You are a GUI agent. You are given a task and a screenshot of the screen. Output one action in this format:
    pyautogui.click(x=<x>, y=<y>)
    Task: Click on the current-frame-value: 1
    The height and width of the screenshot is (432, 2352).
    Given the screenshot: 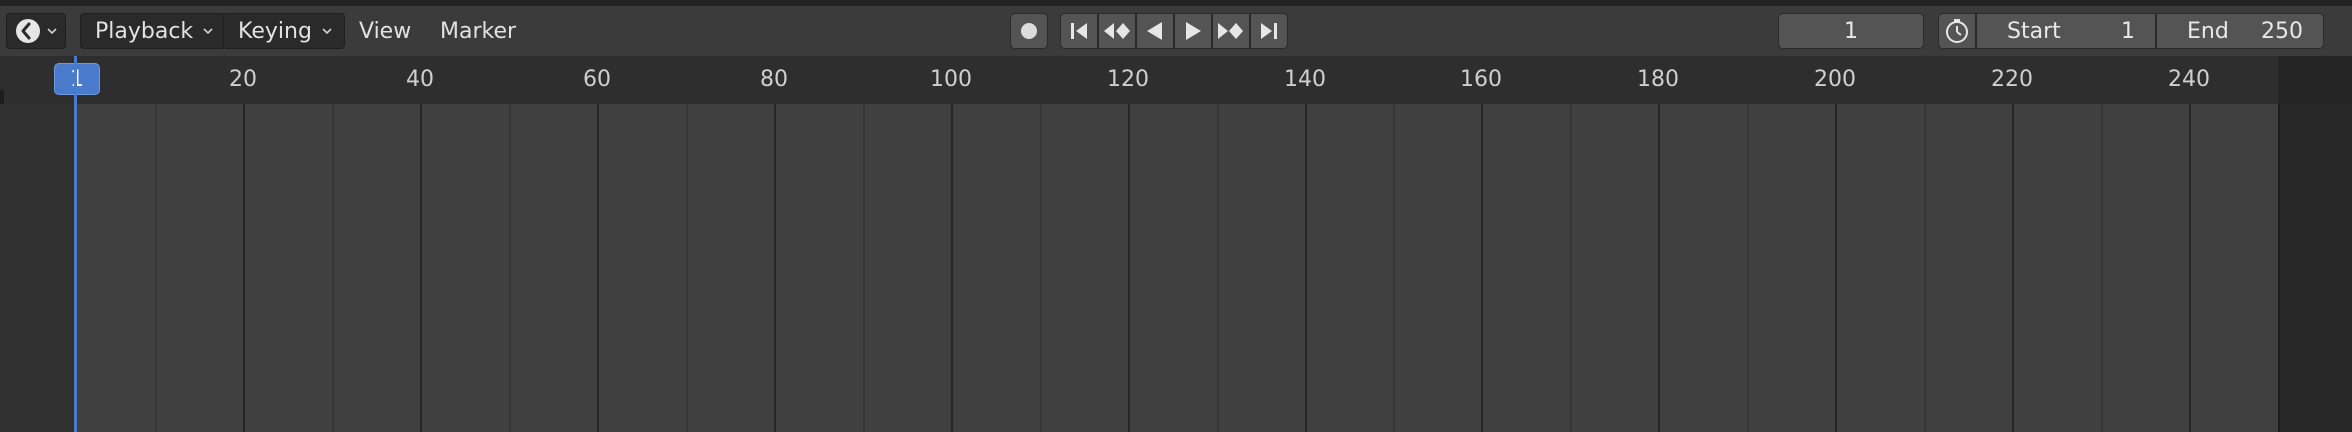 What is the action you would take?
    pyautogui.click(x=1851, y=31)
    